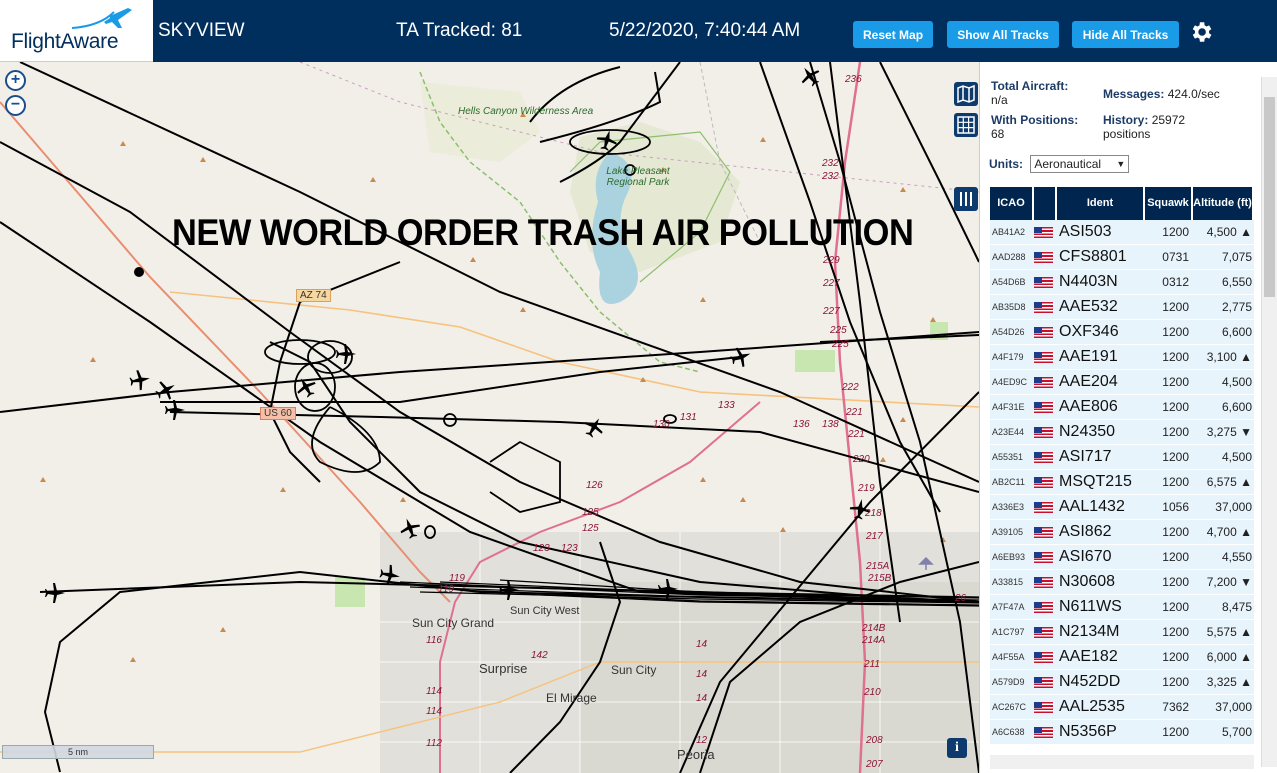 The image size is (1277, 773). I want to click on cell-altitude: 2,775, so click(1236, 307).